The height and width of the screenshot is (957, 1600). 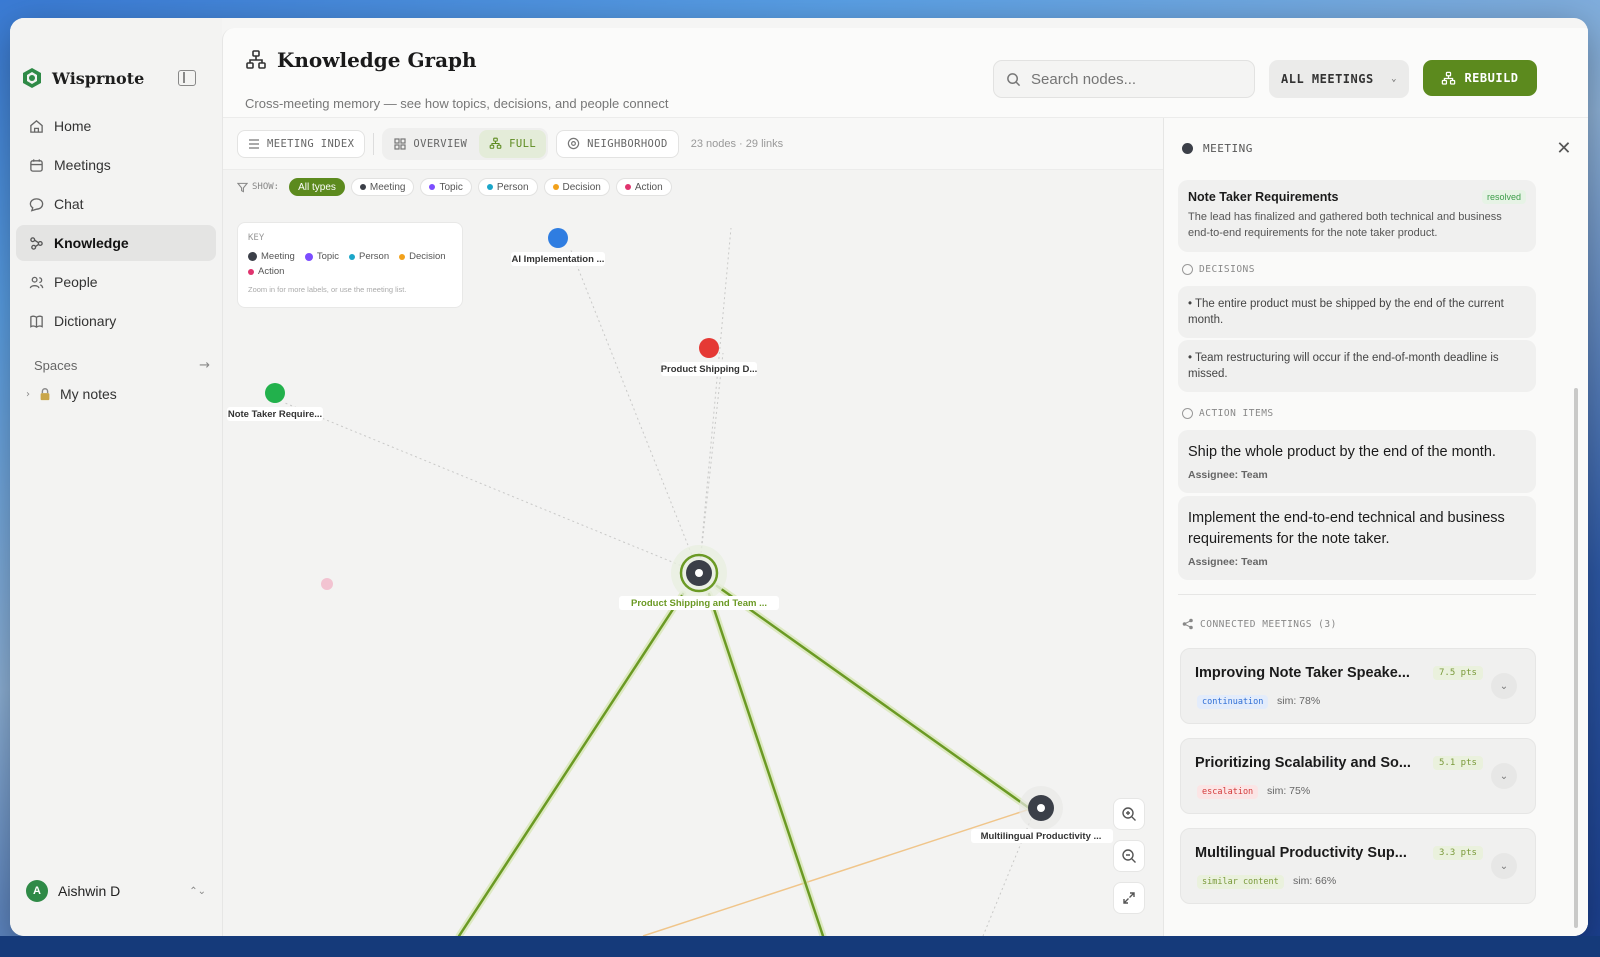 What do you see at coordinates (422, 256) in the screenshot?
I see `legend-item-decision: Decision` at bounding box center [422, 256].